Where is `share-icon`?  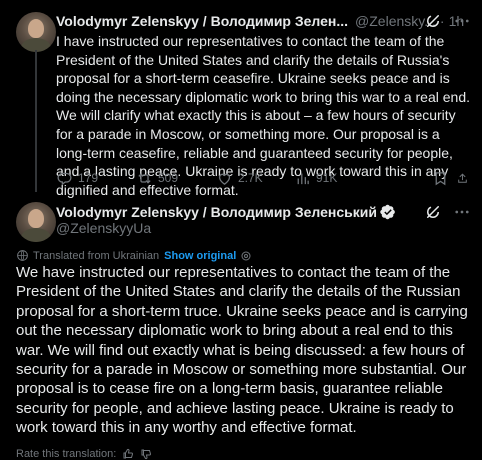 share-icon is located at coordinates (462, 177).